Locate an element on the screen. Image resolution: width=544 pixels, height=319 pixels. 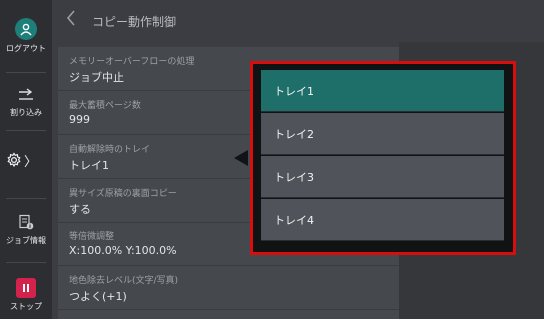
interrupt-label: 割り込み is located at coordinates (26, 112).